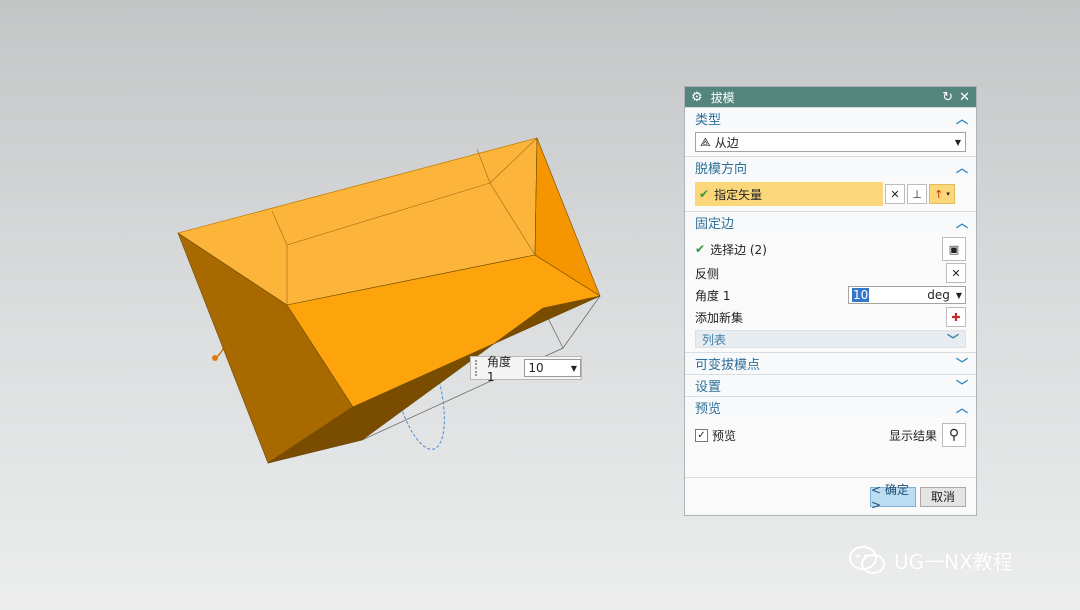 Image resolution: width=1080 pixels, height=610 pixels. What do you see at coordinates (956, 317) in the screenshot?
I see `add-new-set-icon: ✚` at bounding box center [956, 317].